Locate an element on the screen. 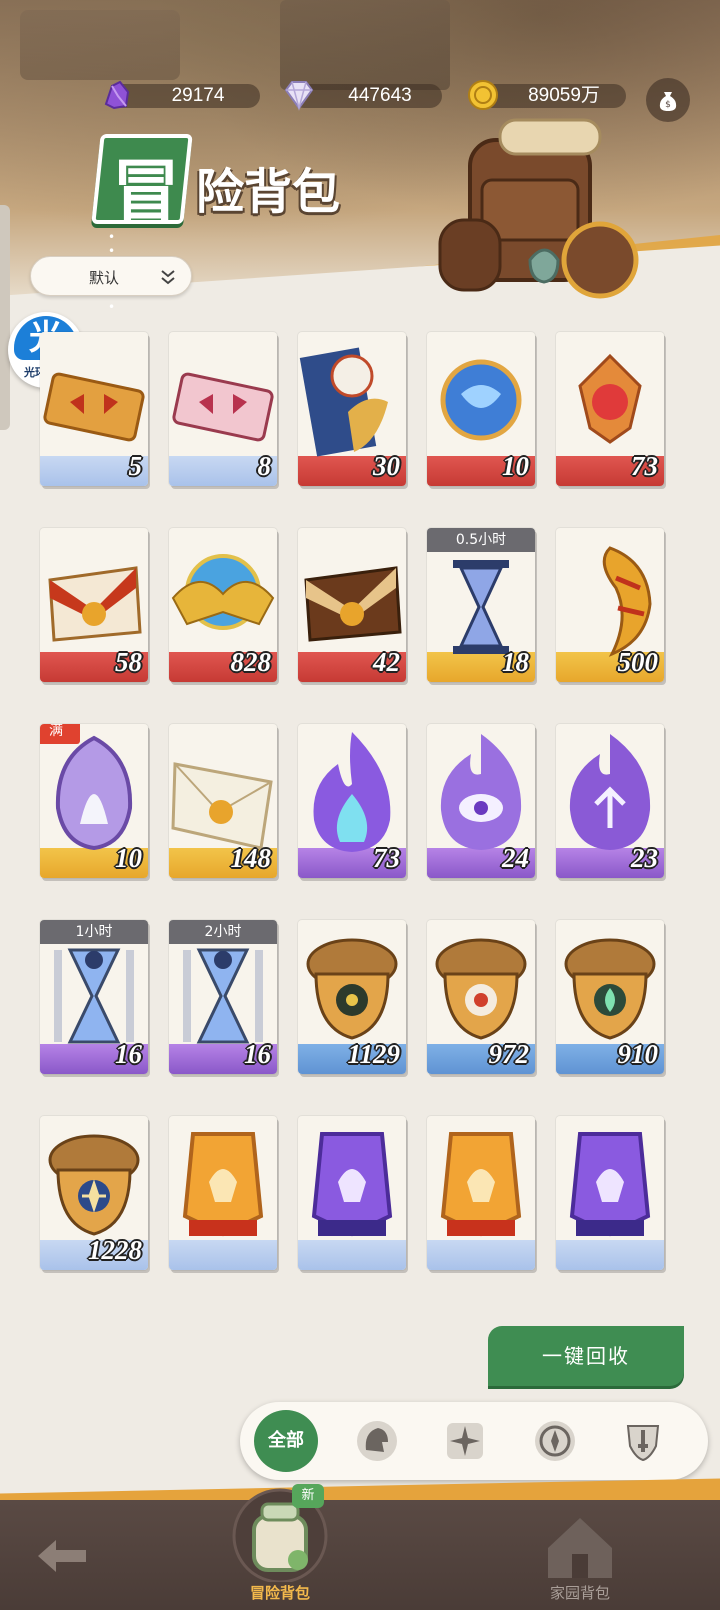 The height and width of the screenshot is (1610, 720). diamond-currency: 447643 is located at coordinates (367, 96).